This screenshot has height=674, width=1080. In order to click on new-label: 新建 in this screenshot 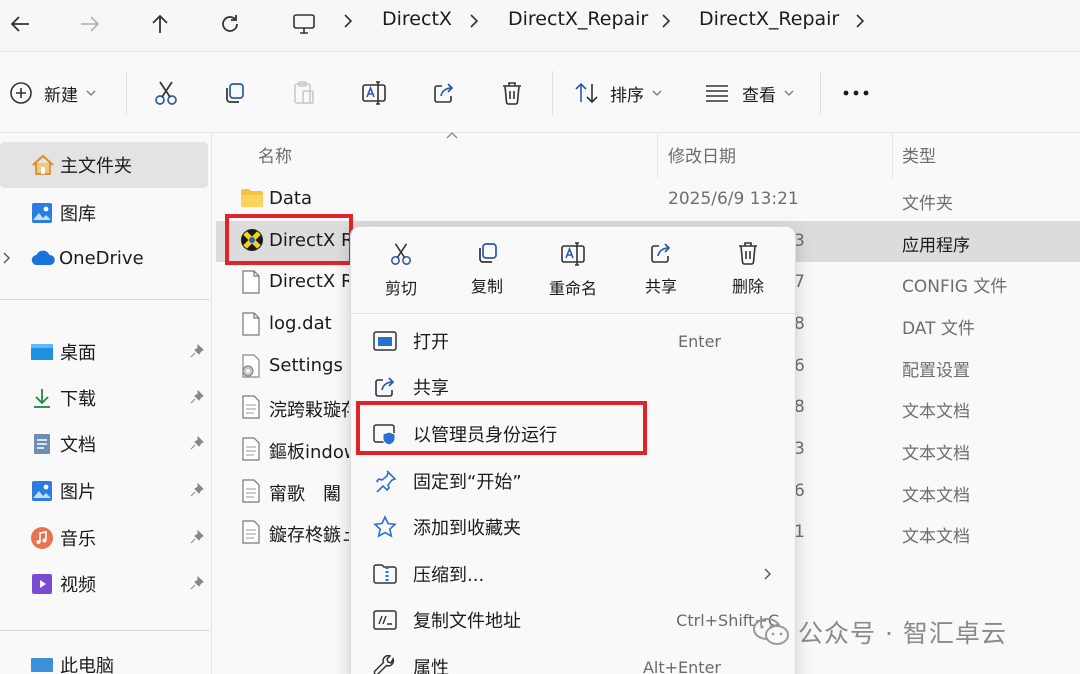, I will do `click(61, 95)`.